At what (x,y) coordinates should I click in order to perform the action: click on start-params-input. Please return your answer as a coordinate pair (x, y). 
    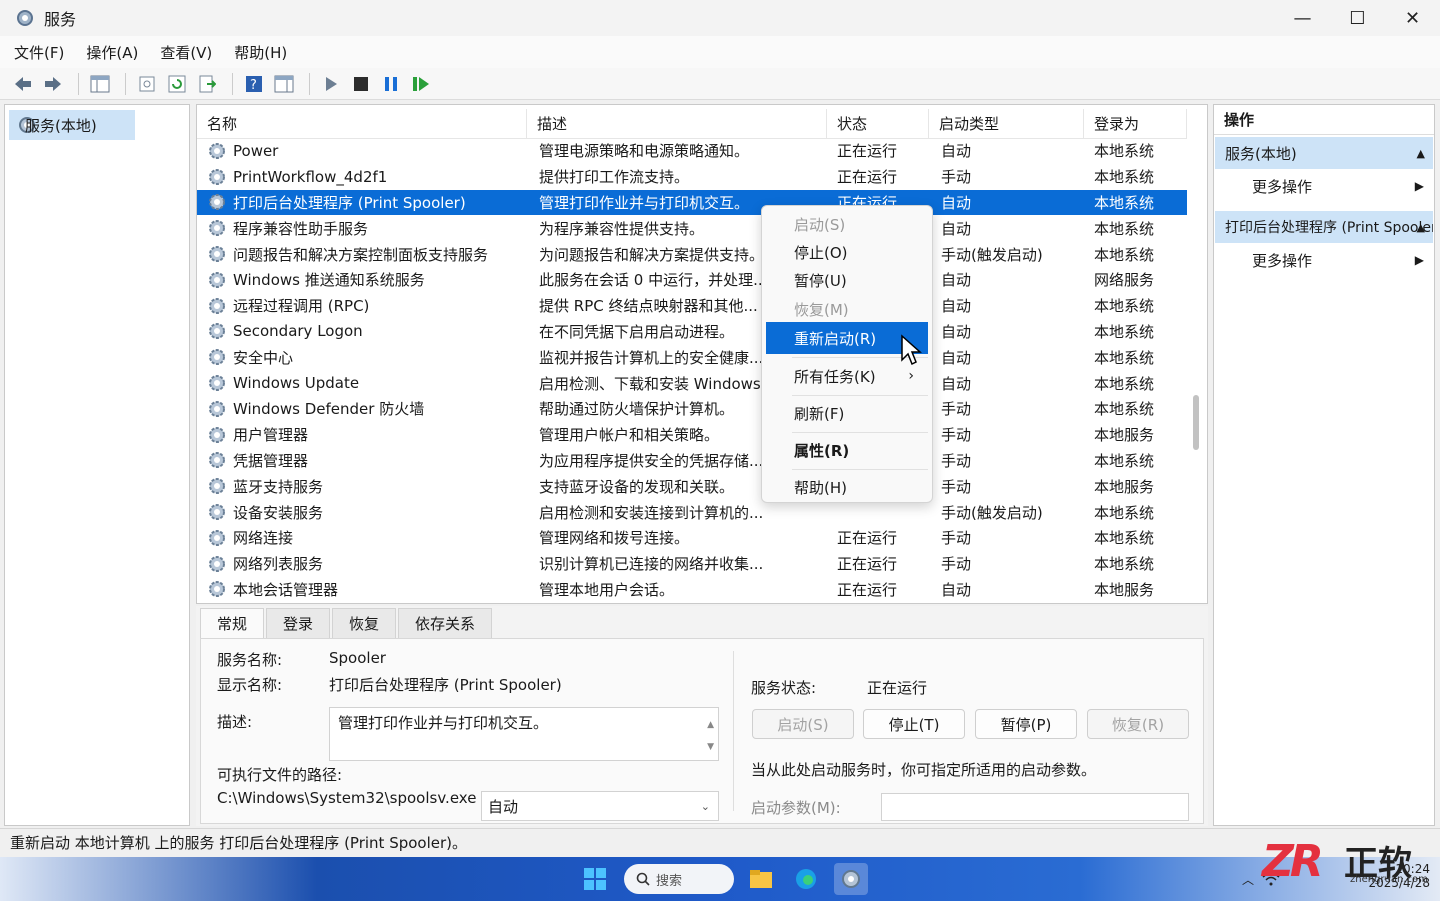
    Looking at the image, I should click on (1035, 807).